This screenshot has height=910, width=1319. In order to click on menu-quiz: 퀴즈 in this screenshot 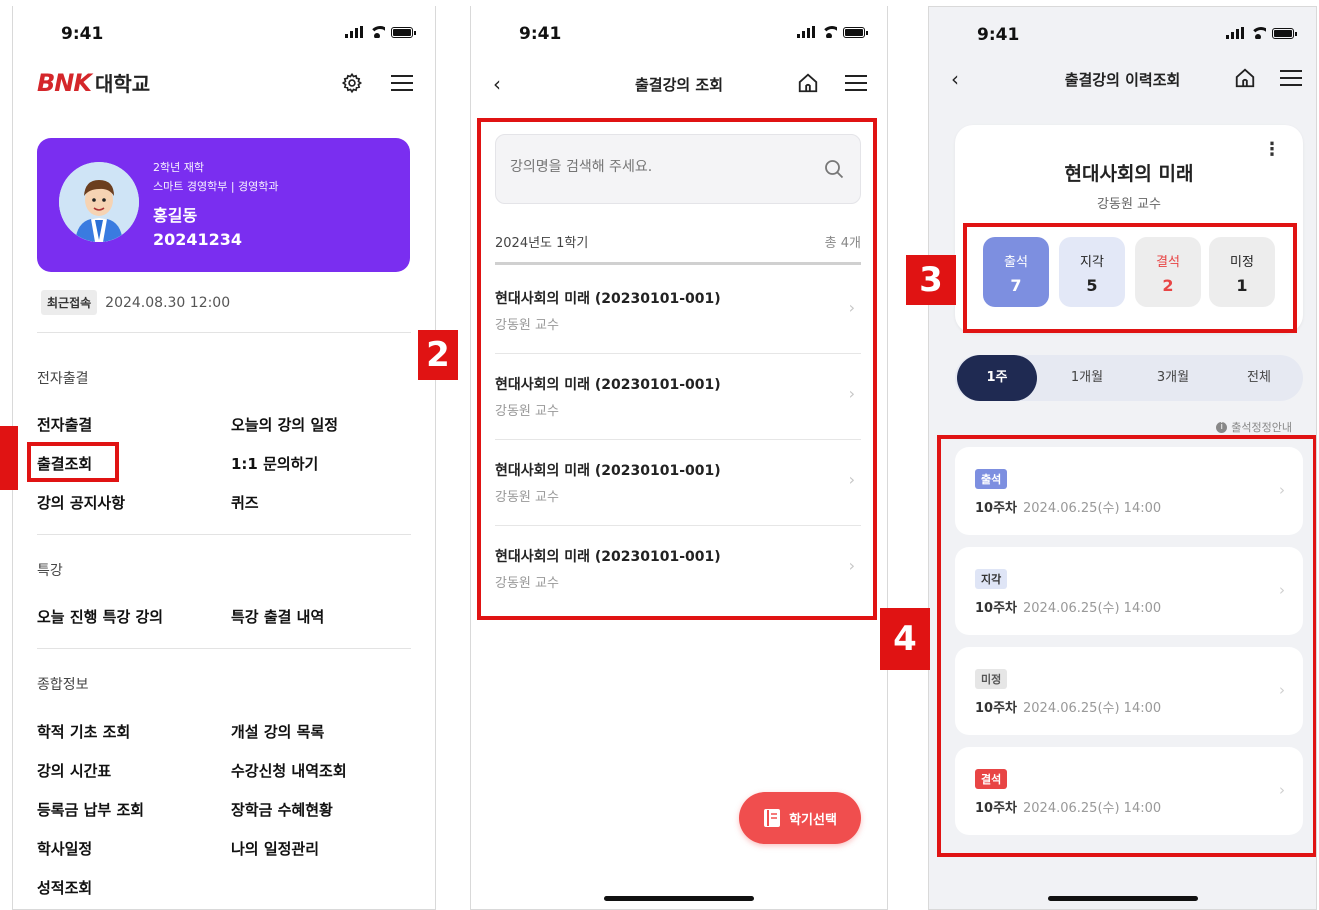, I will do `click(245, 502)`.